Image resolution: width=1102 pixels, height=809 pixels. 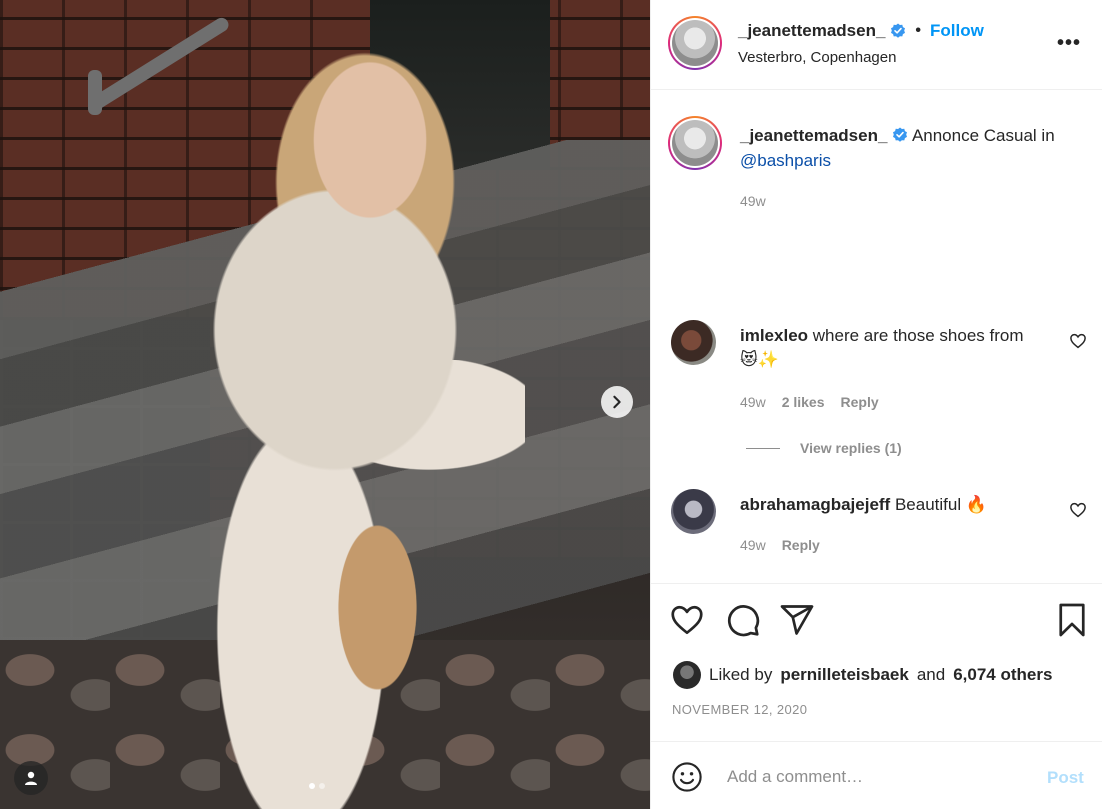 I want to click on commenter-username: abrahamagbajejeff, so click(x=815, y=504).